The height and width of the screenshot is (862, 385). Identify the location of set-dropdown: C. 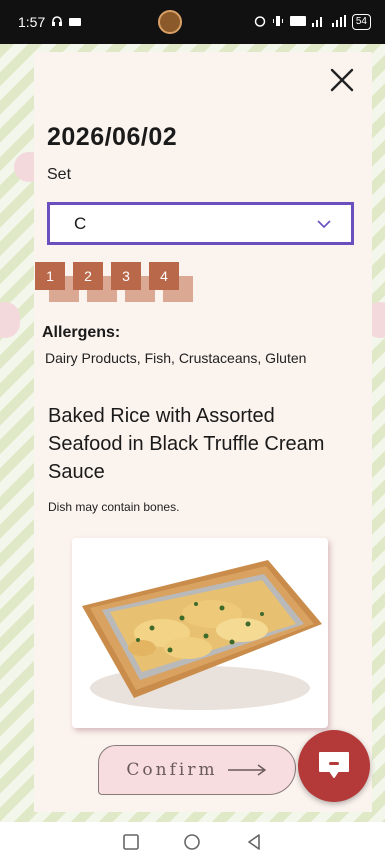
(200, 223).